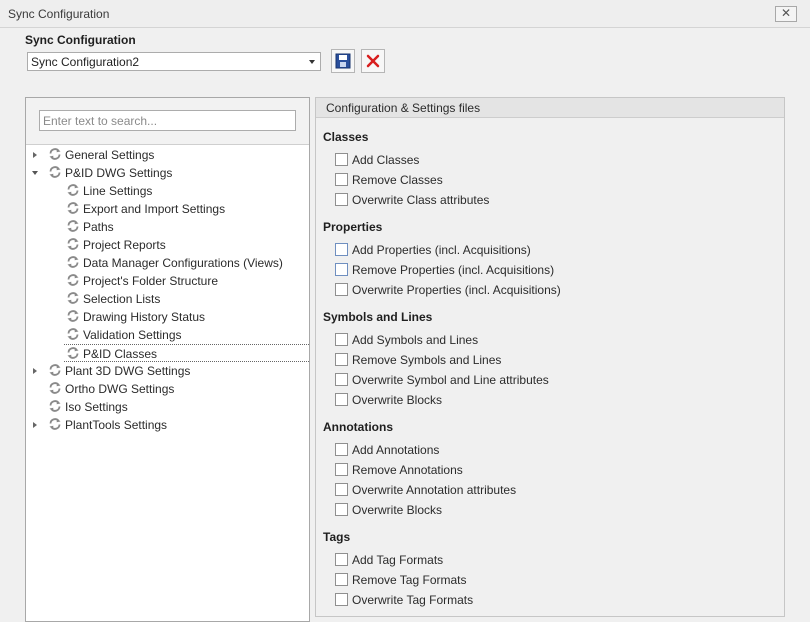 Image resolution: width=810 pixels, height=622 pixels. What do you see at coordinates (386, 160) in the screenshot?
I see `checkbox-label: Add Classes` at bounding box center [386, 160].